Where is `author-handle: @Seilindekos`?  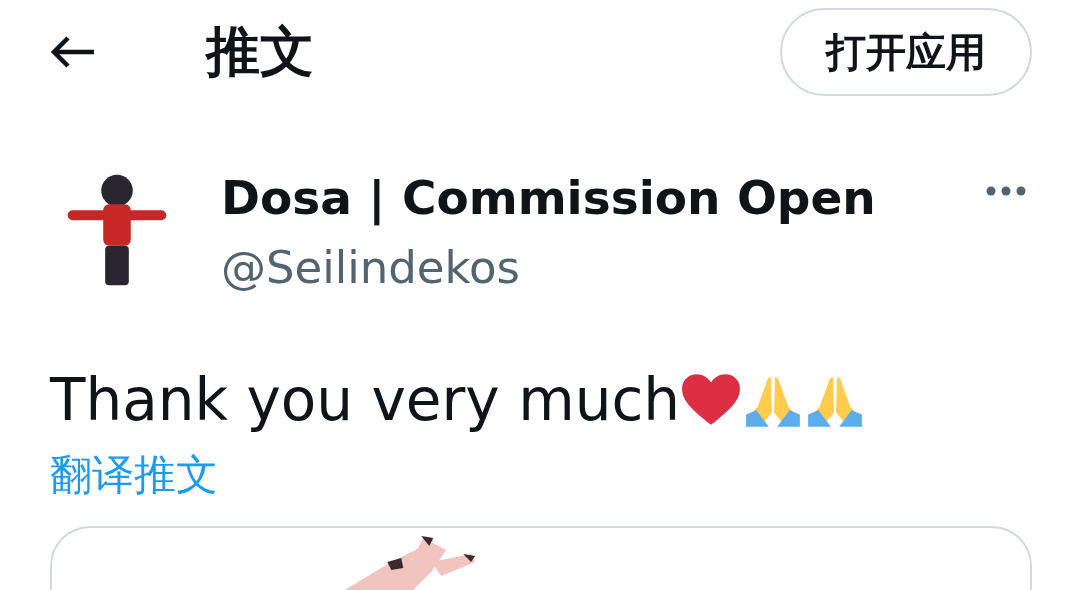 author-handle: @Seilindekos is located at coordinates (603, 268).